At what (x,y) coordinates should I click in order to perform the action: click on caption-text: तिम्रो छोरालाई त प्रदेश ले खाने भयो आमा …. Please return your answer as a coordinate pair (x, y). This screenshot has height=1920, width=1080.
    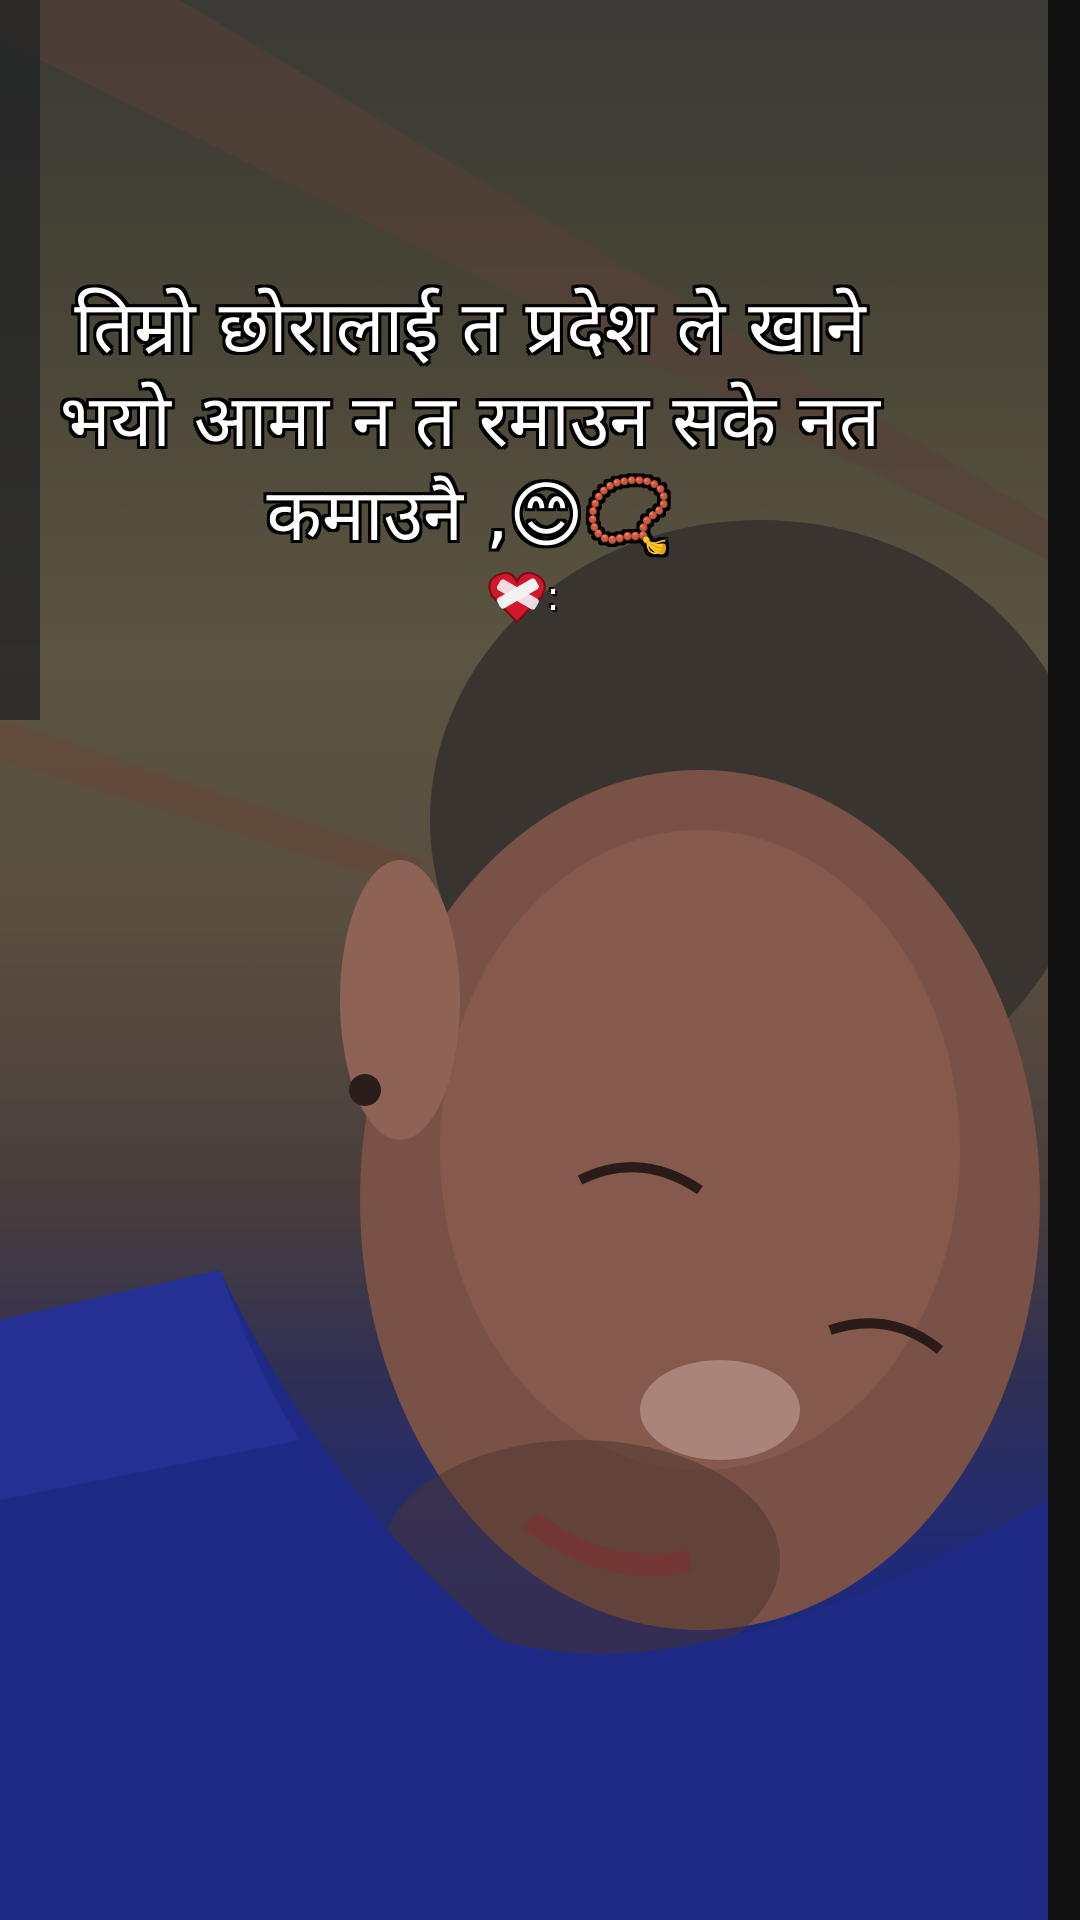
    Looking at the image, I should click on (470, 421).